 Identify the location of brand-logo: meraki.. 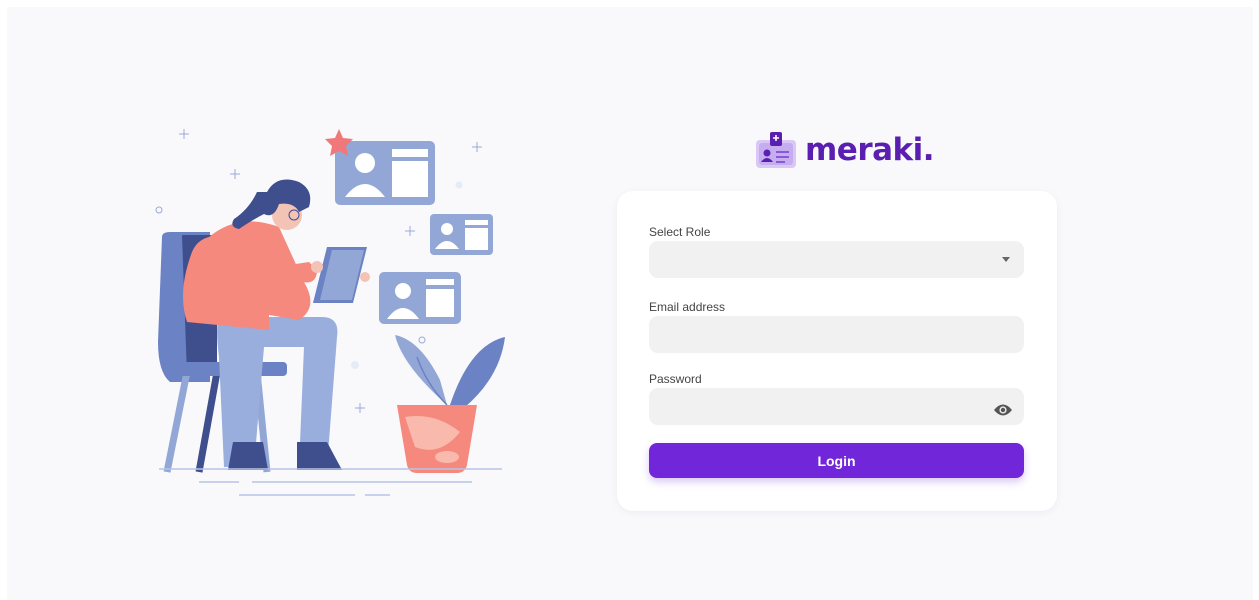
(845, 150).